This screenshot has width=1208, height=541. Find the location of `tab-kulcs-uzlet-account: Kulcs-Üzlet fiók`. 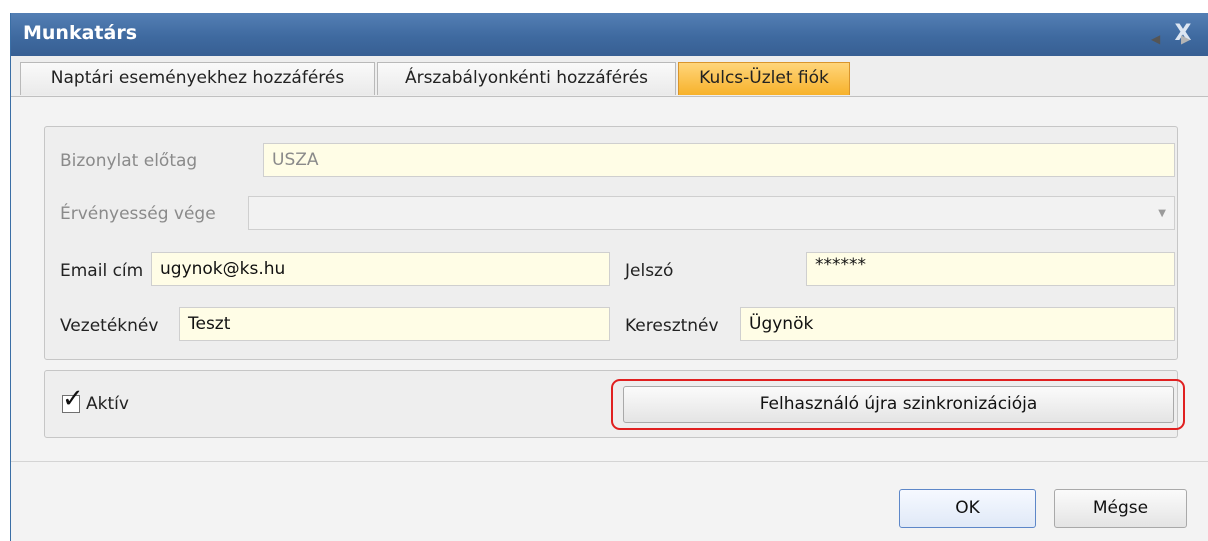

tab-kulcs-uzlet-account: Kulcs-Üzlet fiók is located at coordinates (764, 78).